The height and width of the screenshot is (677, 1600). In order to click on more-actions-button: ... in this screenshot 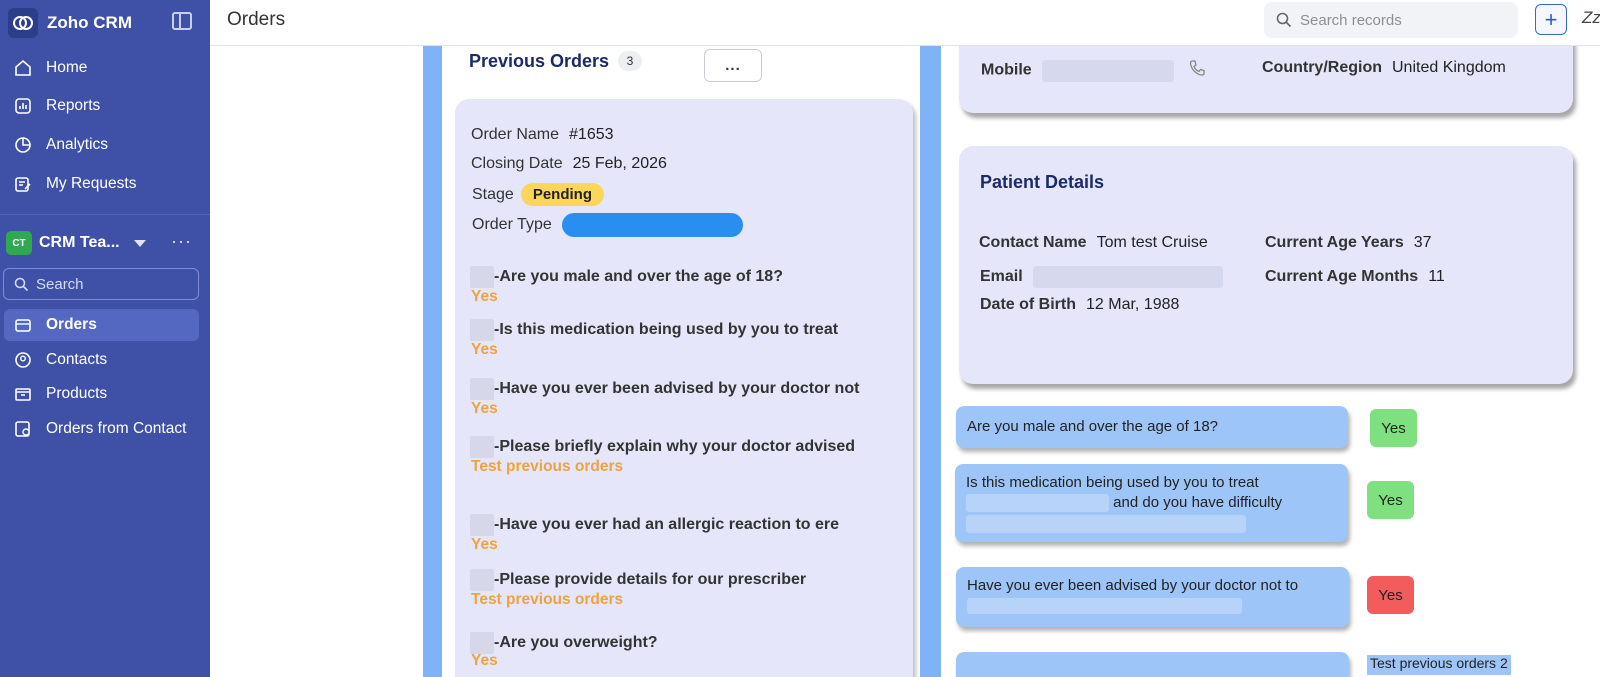, I will do `click(733, 65)`.